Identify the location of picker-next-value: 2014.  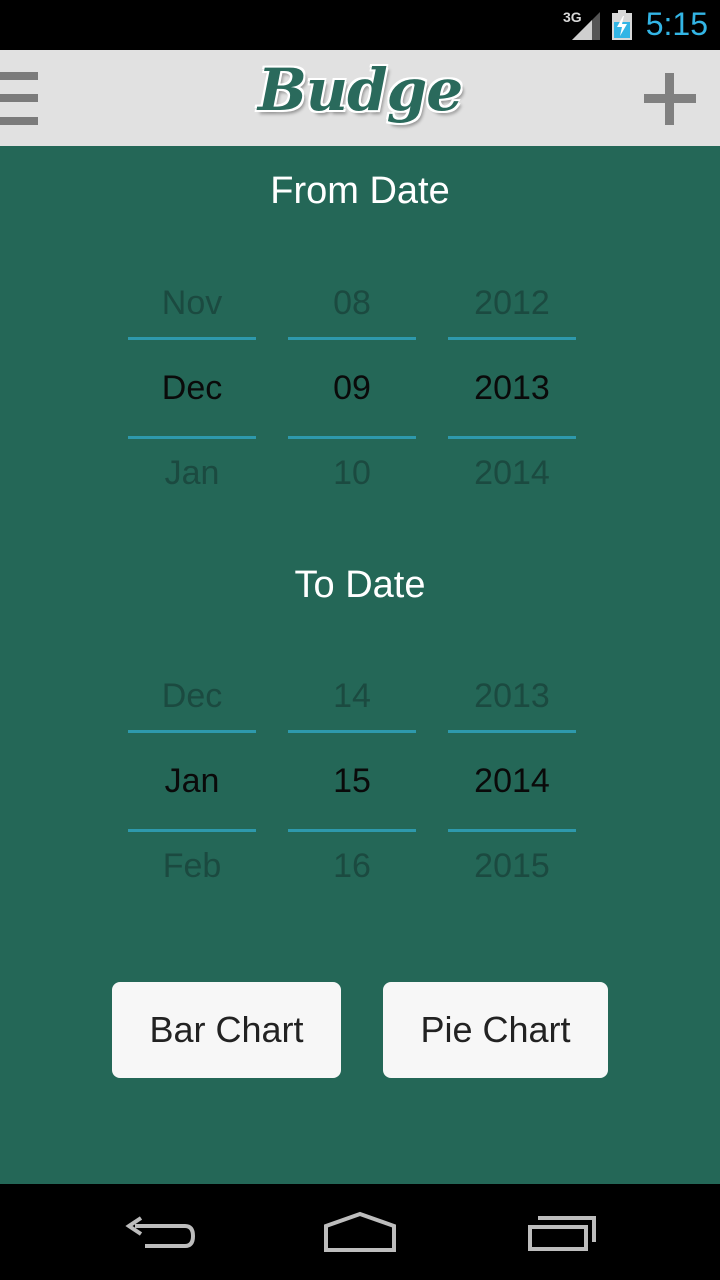
(512, 473).